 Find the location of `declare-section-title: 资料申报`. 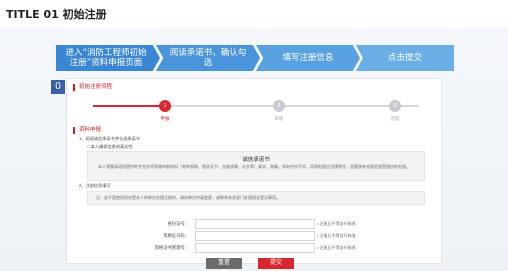

declare-section-title: 资料申报 is located at coordinates (87, 130).